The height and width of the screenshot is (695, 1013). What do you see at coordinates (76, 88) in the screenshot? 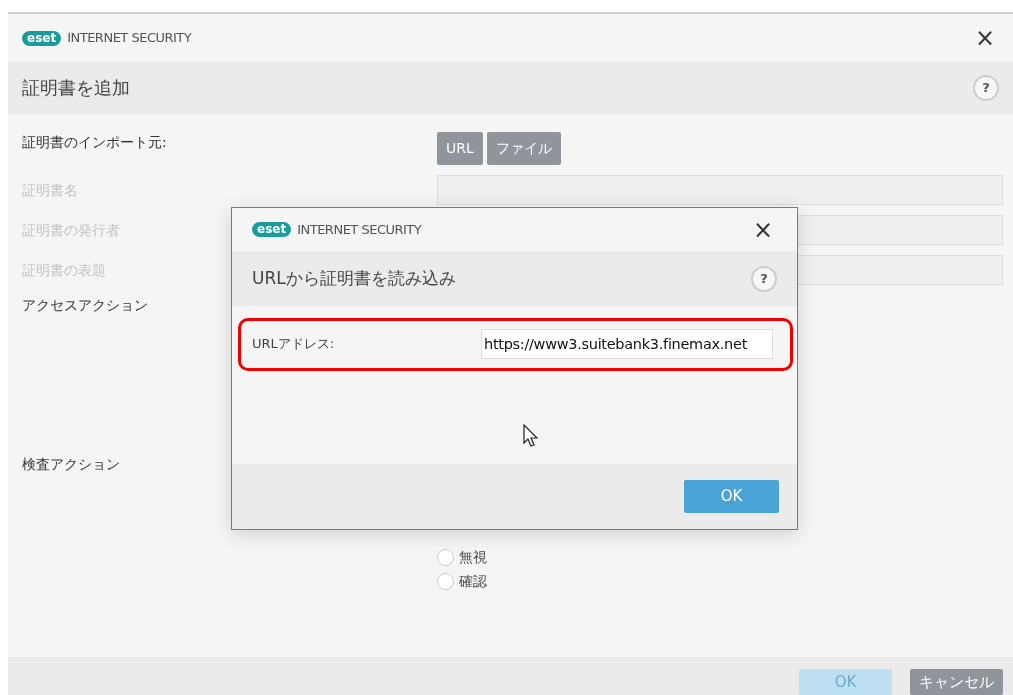
I see `page-heading: 証明書を追加` at bounding box center [76, 88].